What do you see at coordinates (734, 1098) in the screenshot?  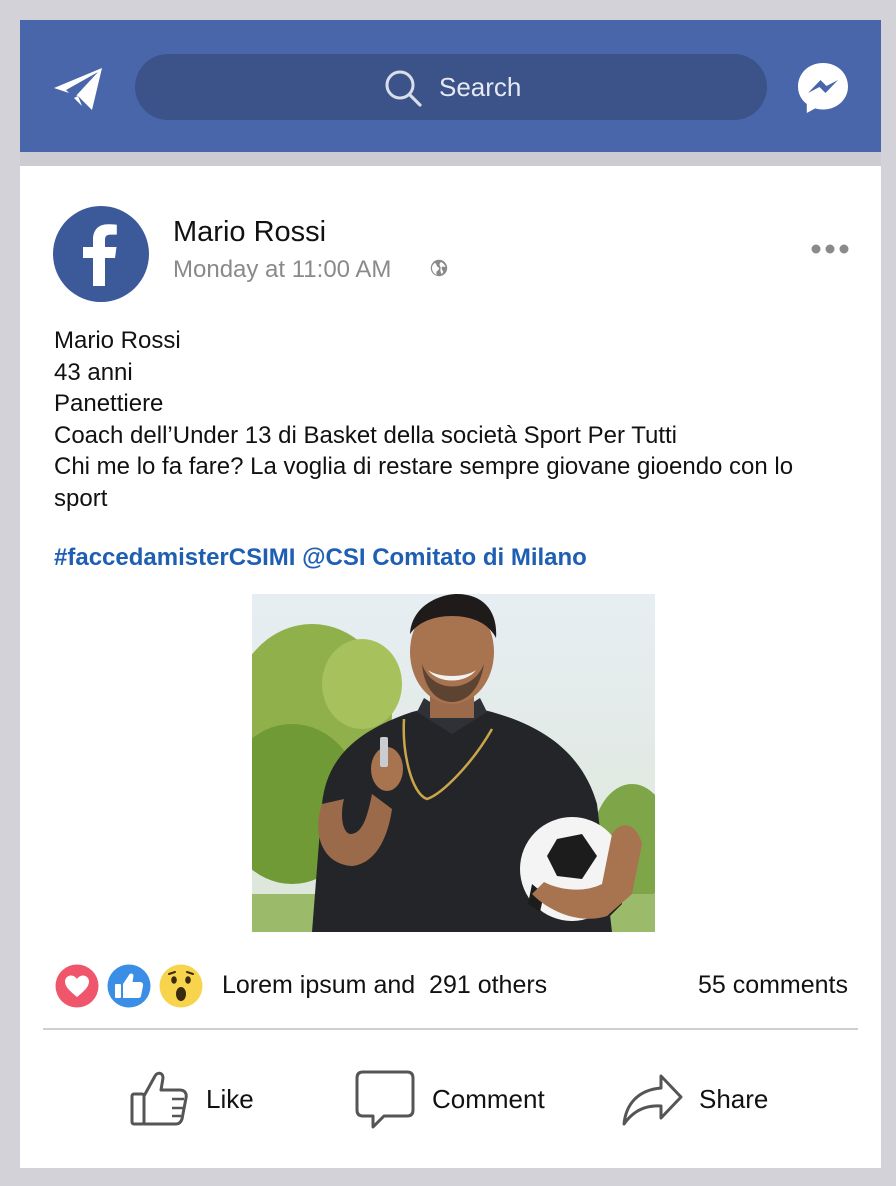 I see `share-label: Share` at bounding box center [734, 1098].